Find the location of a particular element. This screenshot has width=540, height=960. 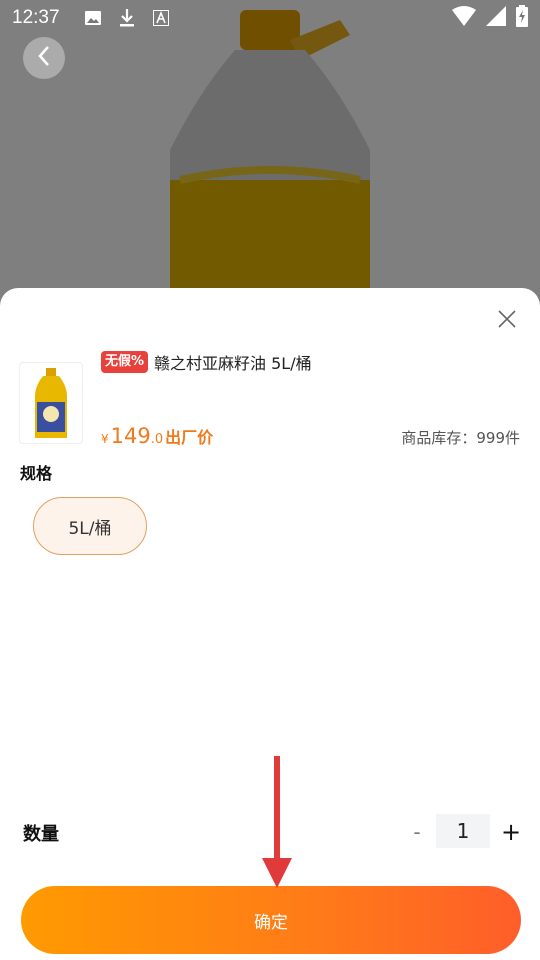

price-type-label: 出厂价 is located at coordinates (189, 437).